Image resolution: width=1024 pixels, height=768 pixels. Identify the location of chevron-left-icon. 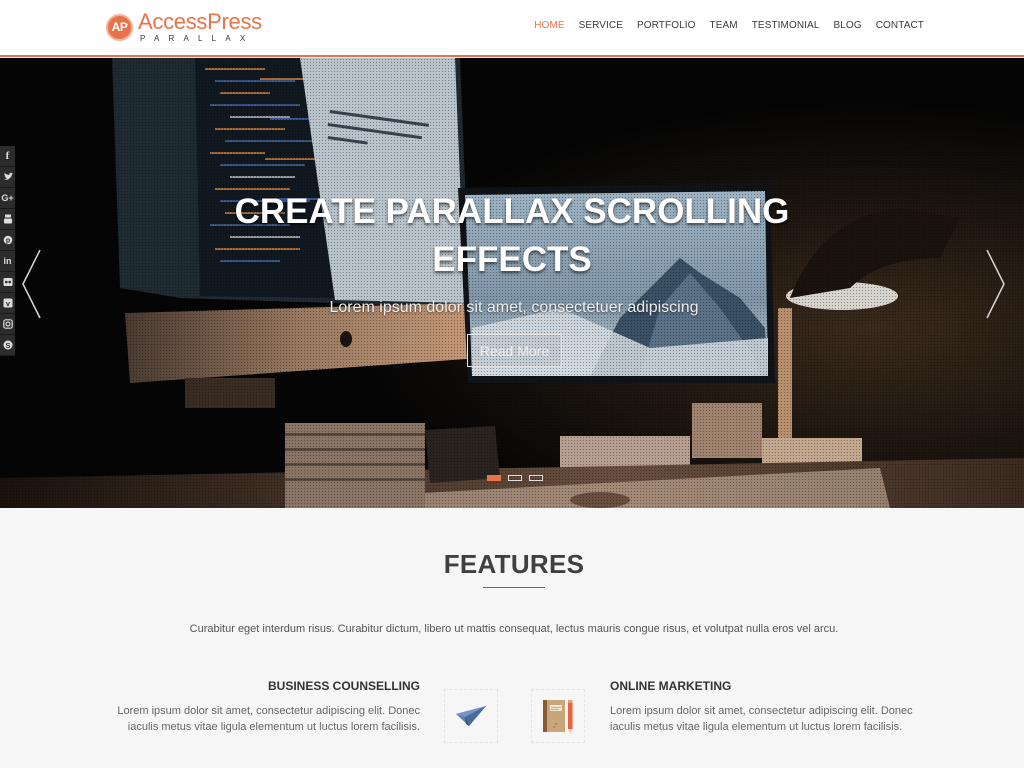
(31, 284).